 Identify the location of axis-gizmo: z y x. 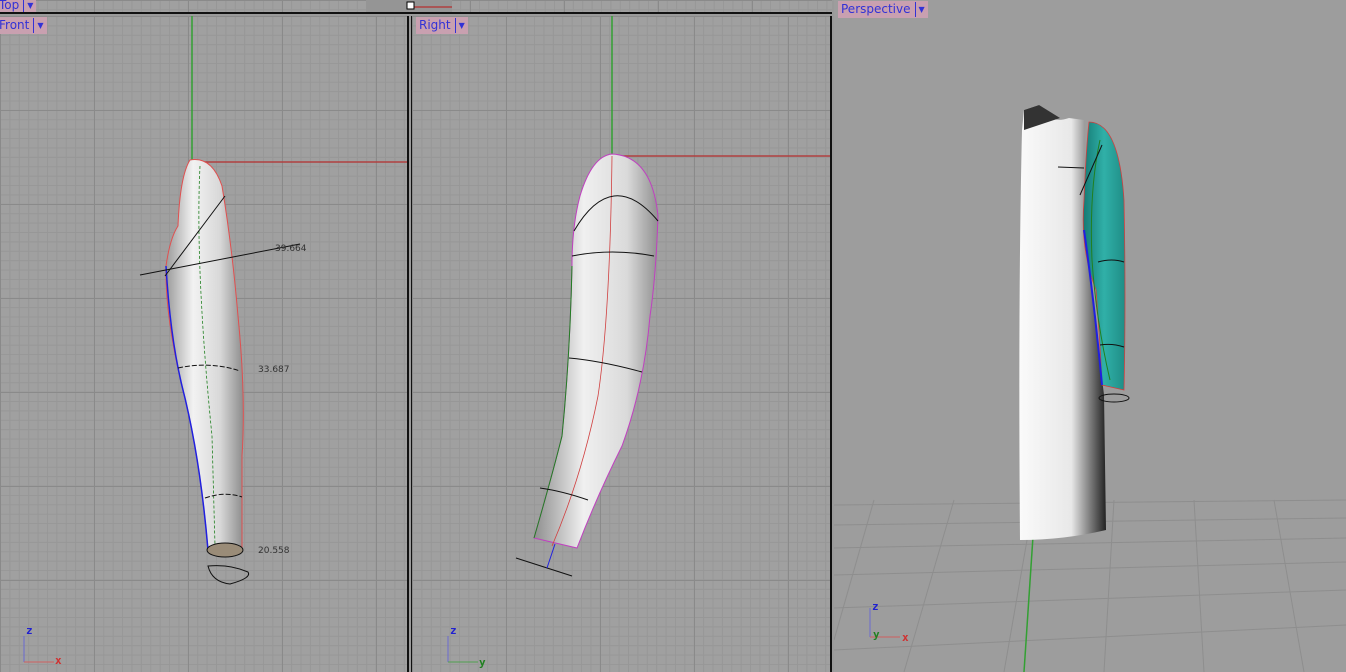
(889, 622).